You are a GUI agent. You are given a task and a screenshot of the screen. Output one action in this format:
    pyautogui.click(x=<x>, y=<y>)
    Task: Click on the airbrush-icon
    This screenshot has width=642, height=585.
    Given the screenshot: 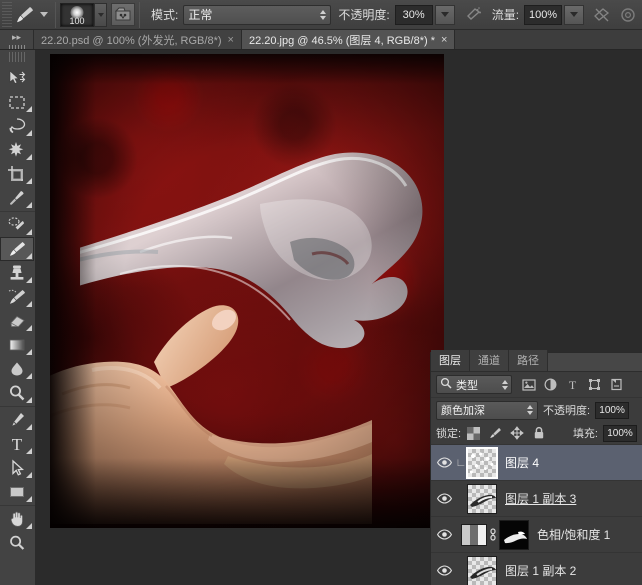 What is the action you would take?
    pyautogui.click(x=473, y=15)
    